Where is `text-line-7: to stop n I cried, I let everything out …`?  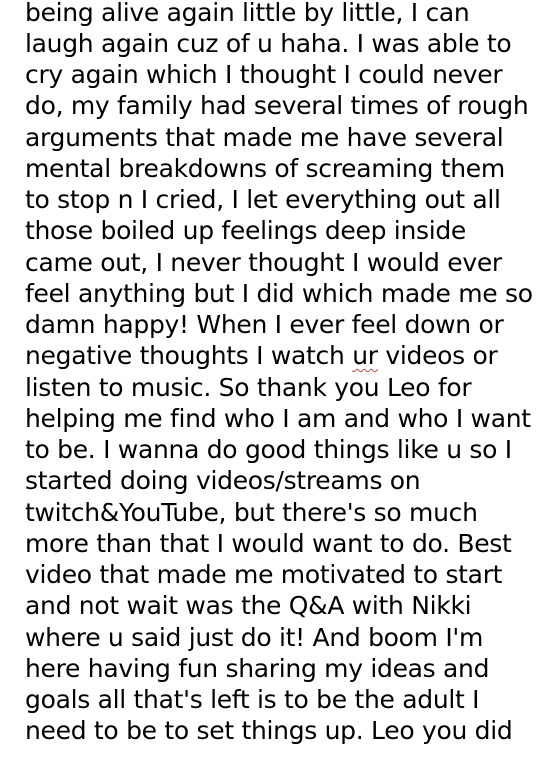 text-line-7: to stop n I cried, I let everything out … is located at coordinates (263, 199).